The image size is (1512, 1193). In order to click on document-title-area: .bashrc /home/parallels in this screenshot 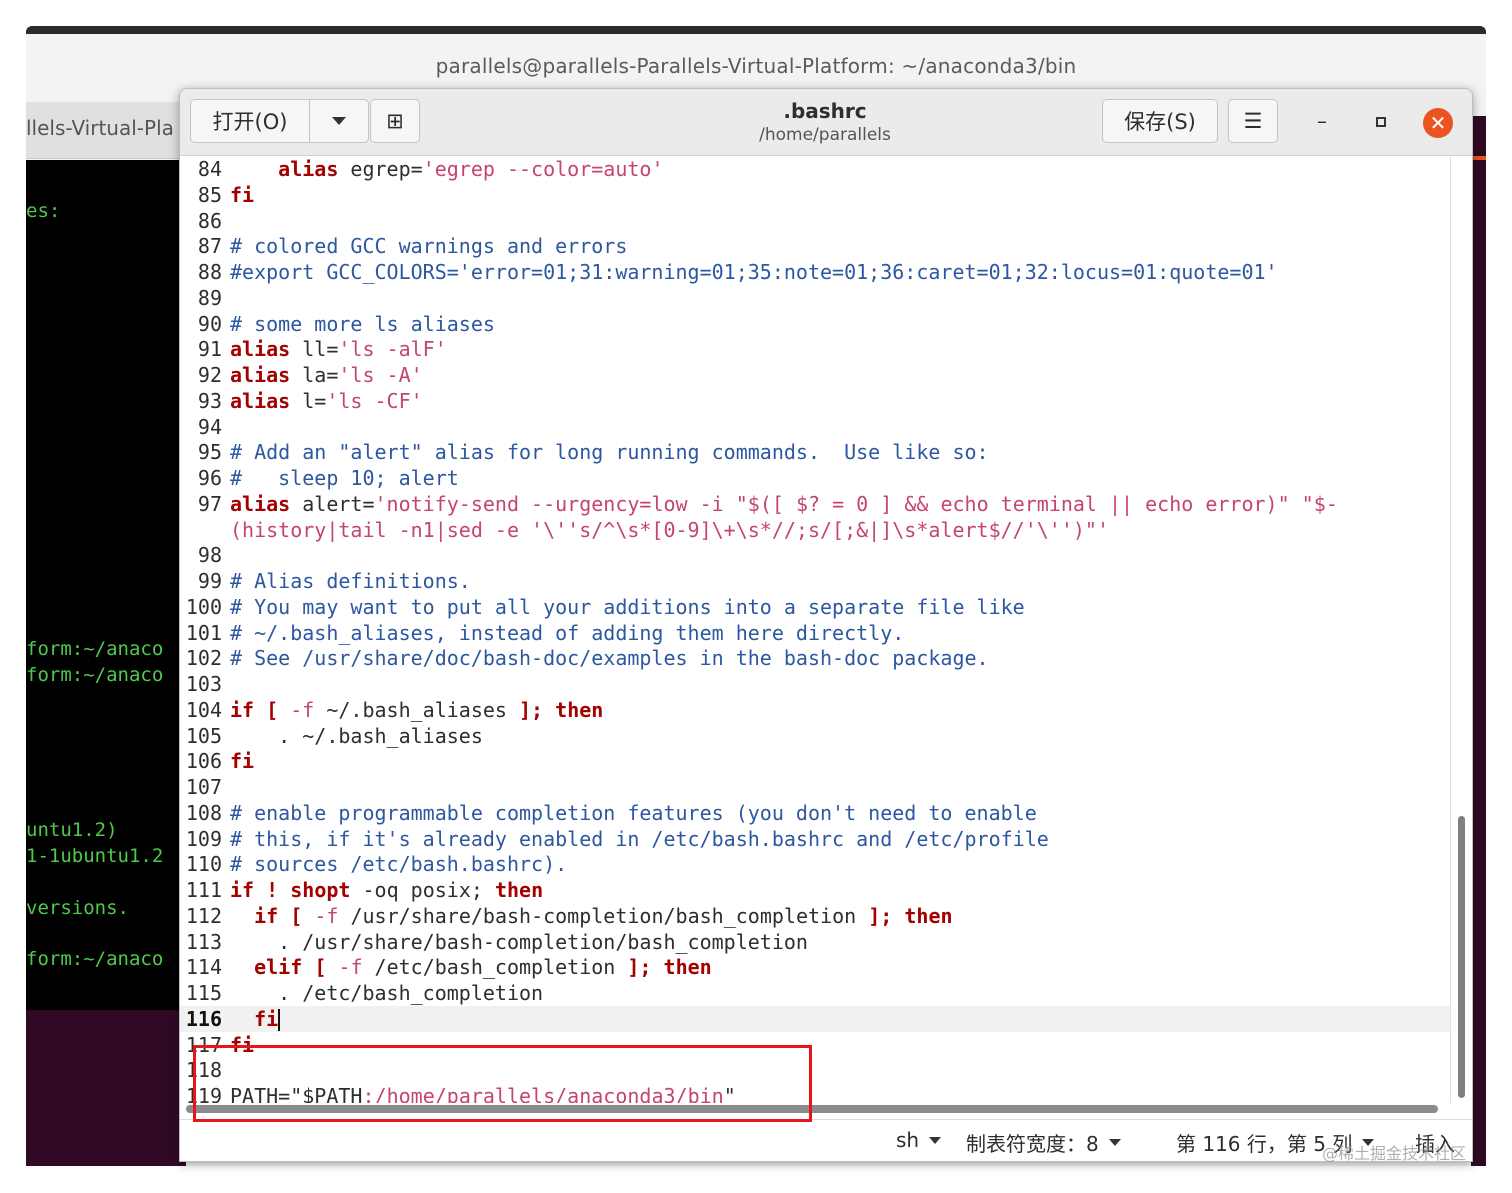, I will do `click(825, 122)`.